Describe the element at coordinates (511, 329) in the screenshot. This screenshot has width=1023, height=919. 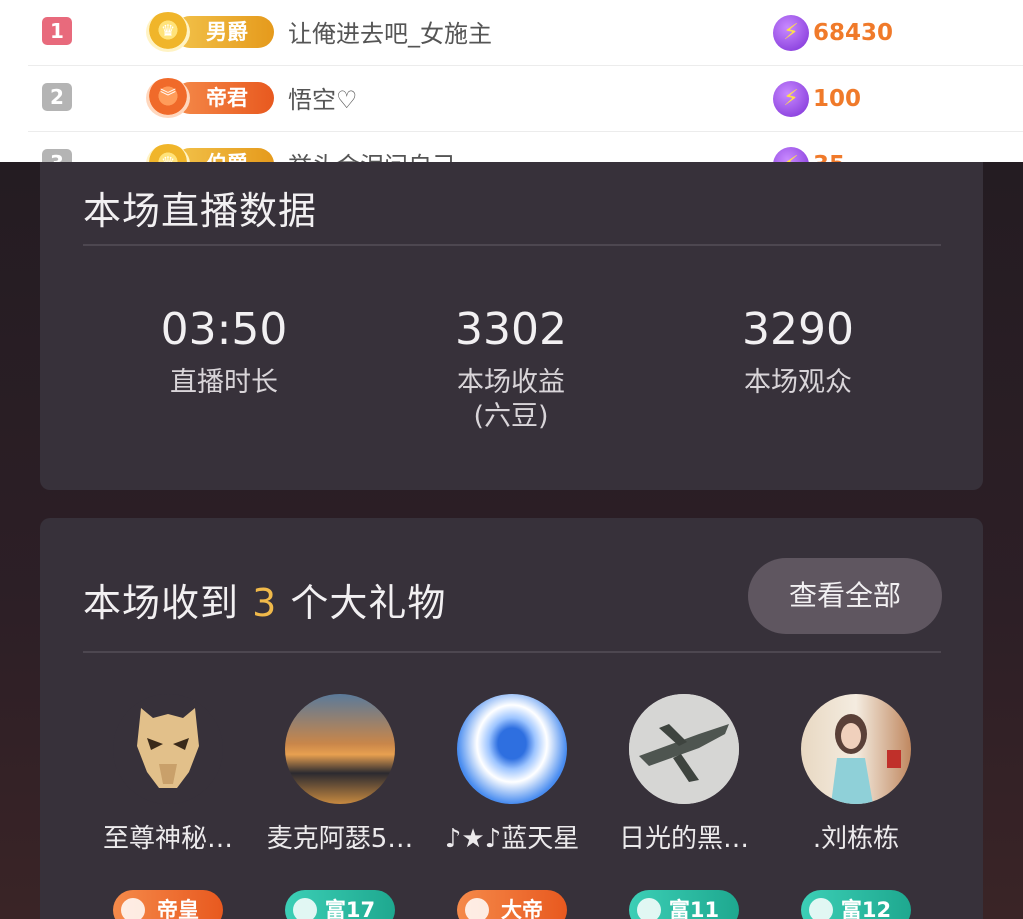
I see `stat-value: 3302` at that location.